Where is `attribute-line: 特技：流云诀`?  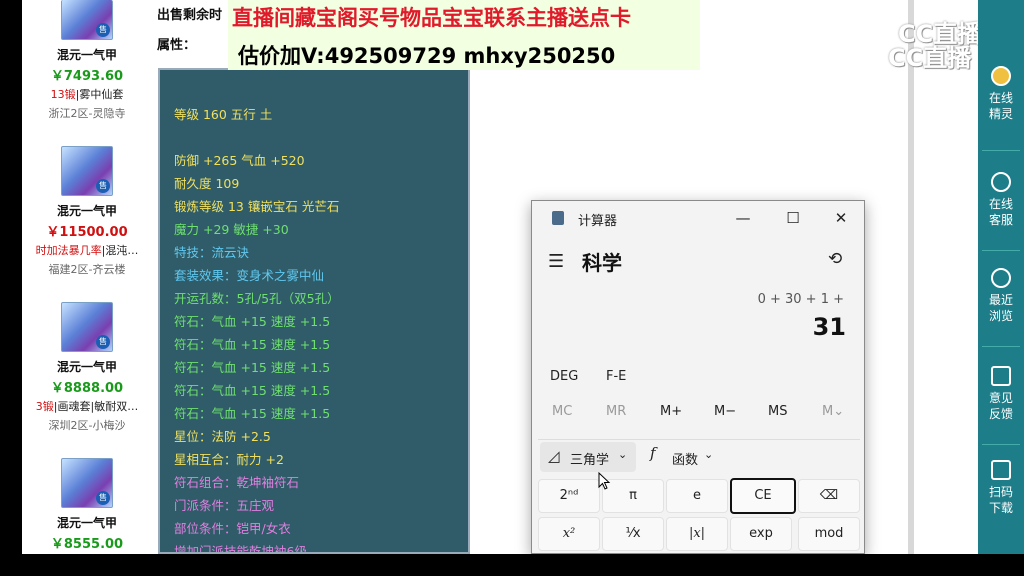
attribute-line: 特技：流云诀 is located at coordinates (212, 252).